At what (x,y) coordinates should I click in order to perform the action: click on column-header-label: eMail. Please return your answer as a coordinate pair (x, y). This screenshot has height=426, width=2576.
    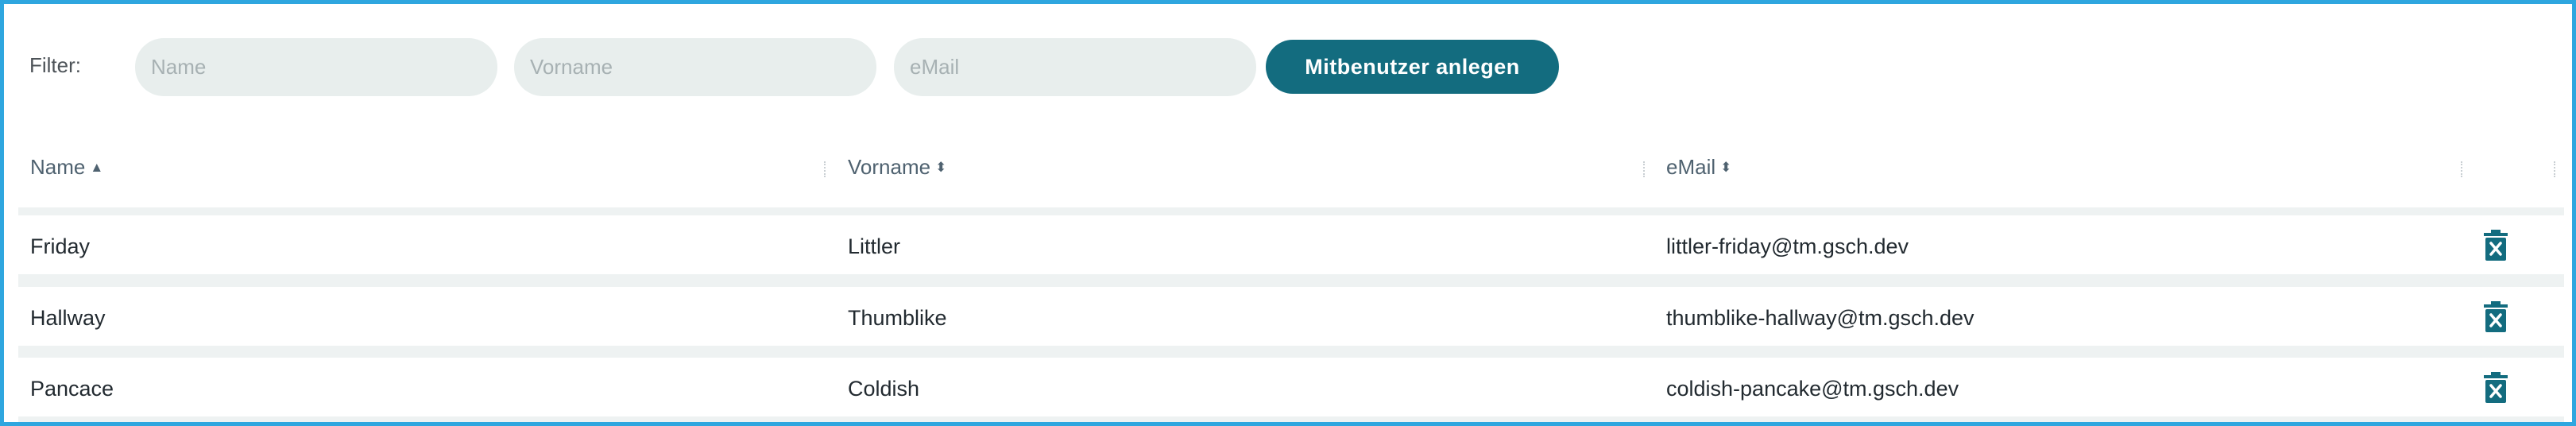
    Looking at the image, I should click on (1691, 167).